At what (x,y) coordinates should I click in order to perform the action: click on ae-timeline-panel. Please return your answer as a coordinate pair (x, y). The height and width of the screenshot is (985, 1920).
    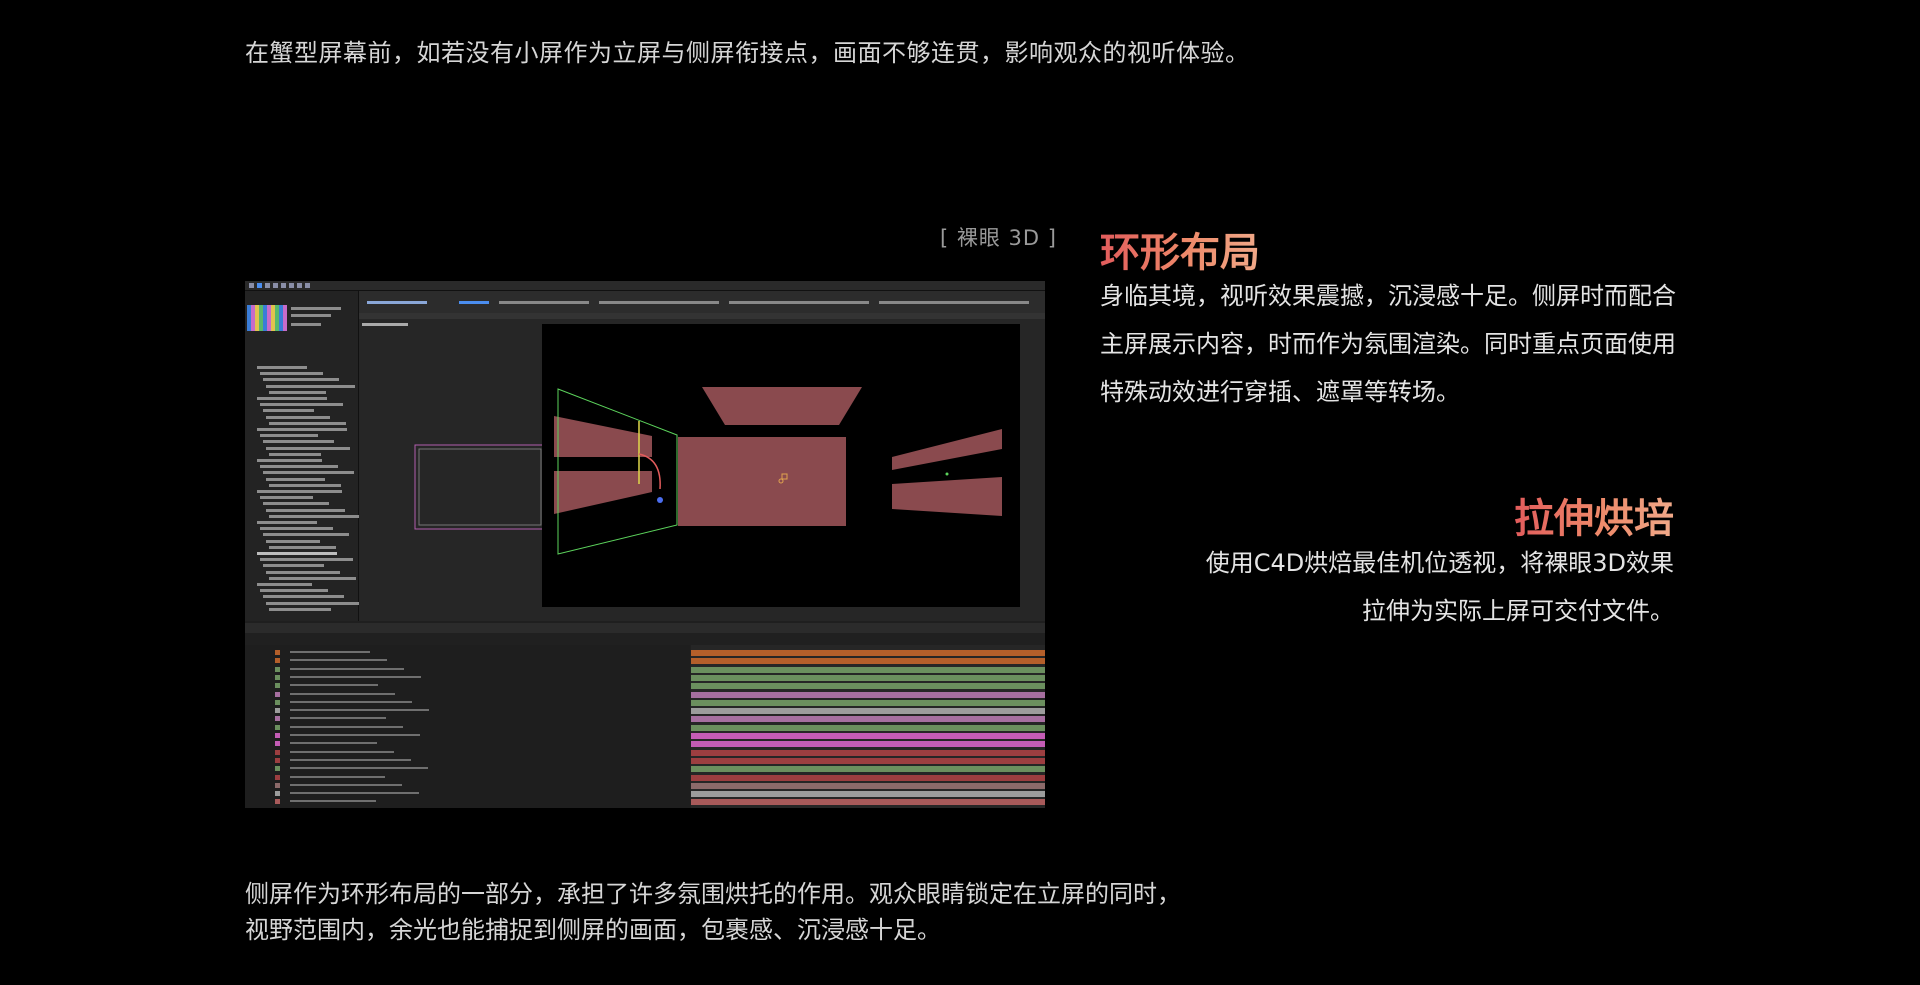
    Looking at the image, I should click on (645, 715).